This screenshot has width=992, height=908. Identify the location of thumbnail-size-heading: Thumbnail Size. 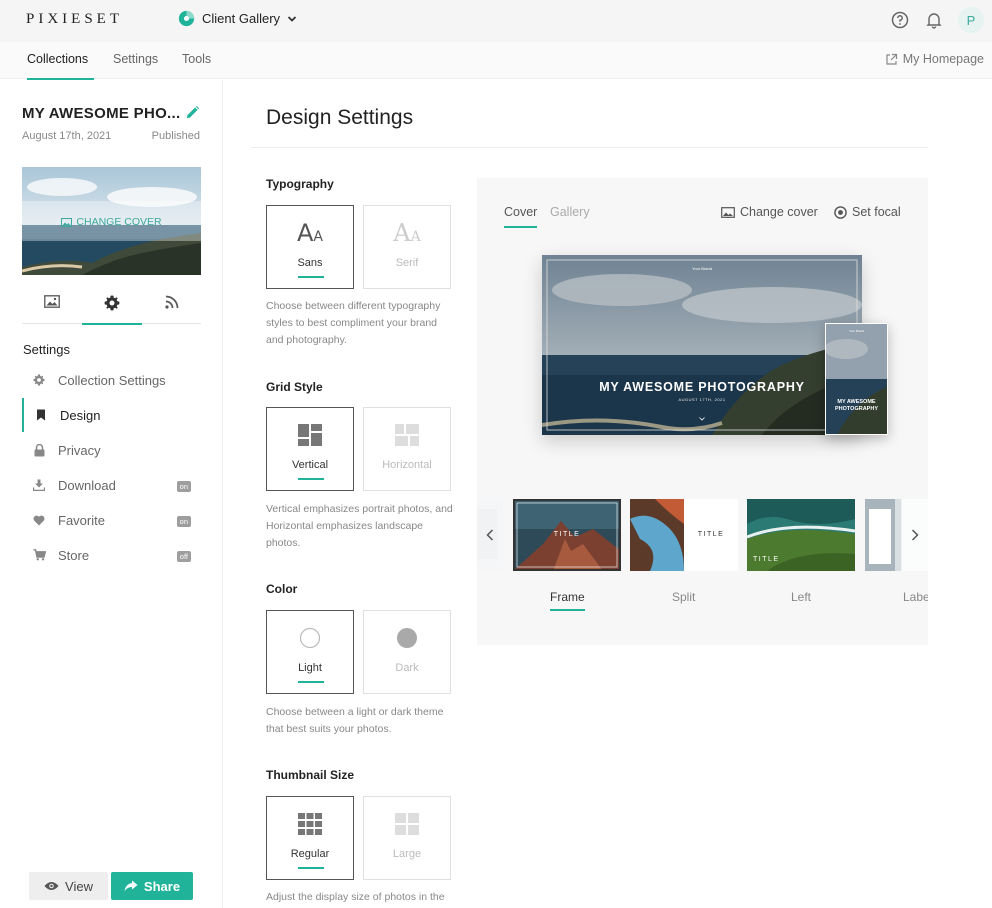
(310, 775).